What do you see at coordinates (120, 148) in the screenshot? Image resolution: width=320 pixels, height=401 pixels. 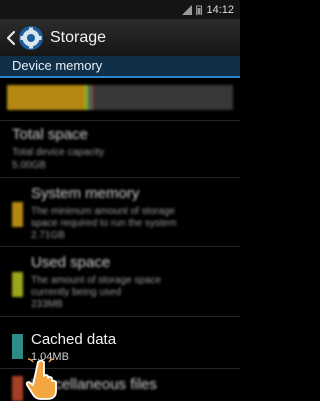 I see `list-item-total-space: Total space Total device capacity 5.00GB` at bounding box center [120, 148].